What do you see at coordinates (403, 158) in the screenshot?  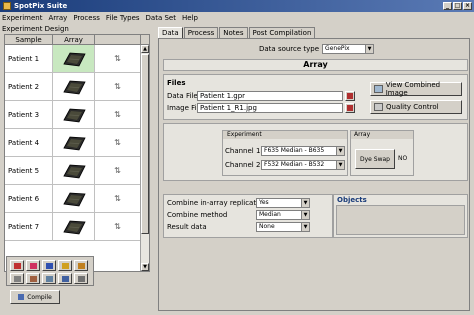 I see `dye-swap-status: NO` at bounding box center [403, 158].